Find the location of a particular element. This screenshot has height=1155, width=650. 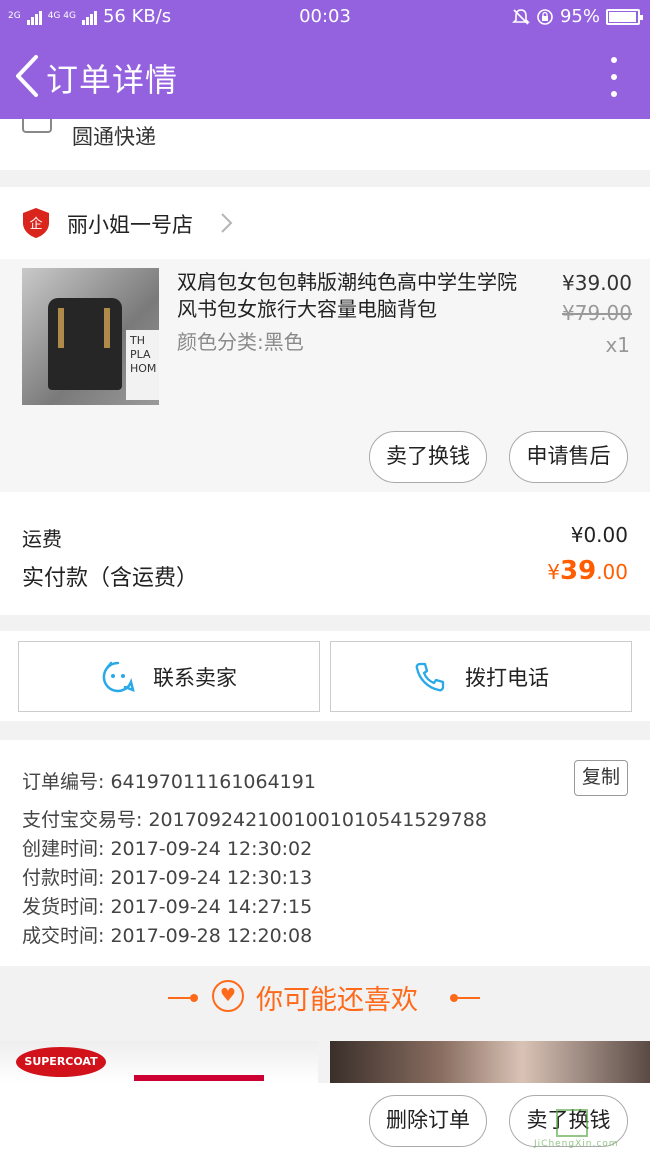

contact-seller-button: 联系卖家 is located at coordinates (169, 676).